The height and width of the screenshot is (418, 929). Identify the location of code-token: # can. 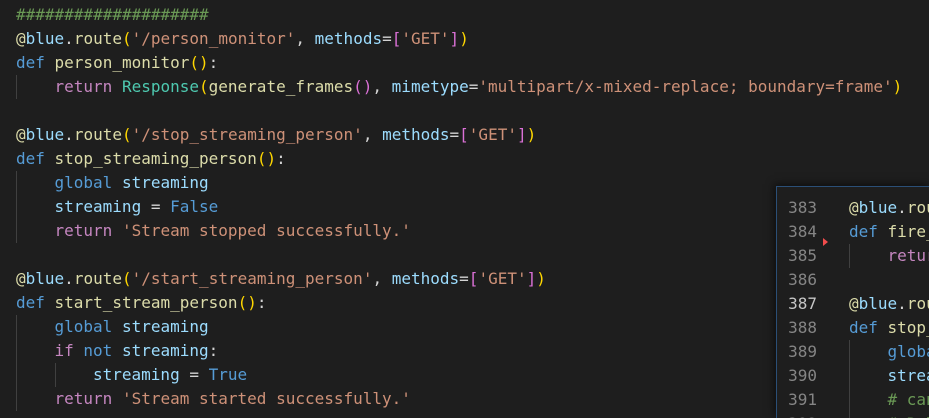
(908, 399).